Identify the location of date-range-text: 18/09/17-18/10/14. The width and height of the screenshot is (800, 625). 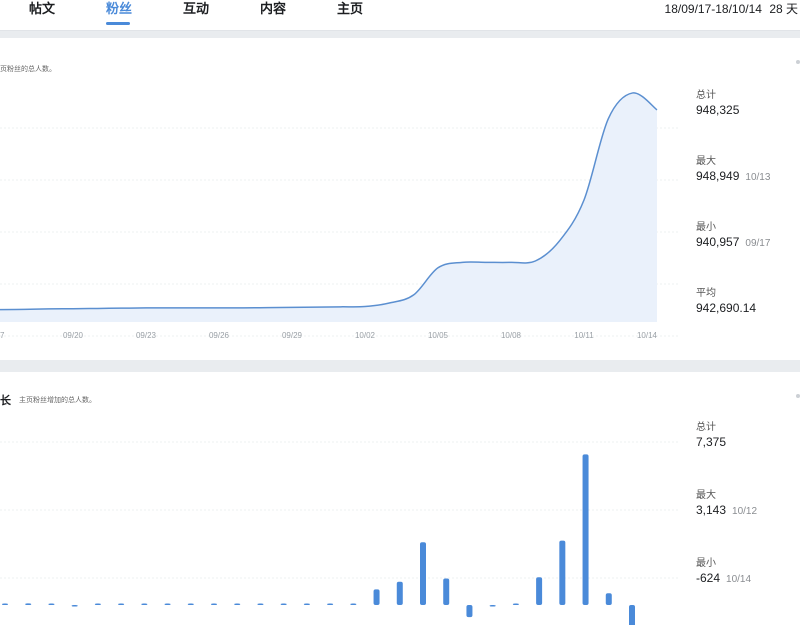
(713, 9).